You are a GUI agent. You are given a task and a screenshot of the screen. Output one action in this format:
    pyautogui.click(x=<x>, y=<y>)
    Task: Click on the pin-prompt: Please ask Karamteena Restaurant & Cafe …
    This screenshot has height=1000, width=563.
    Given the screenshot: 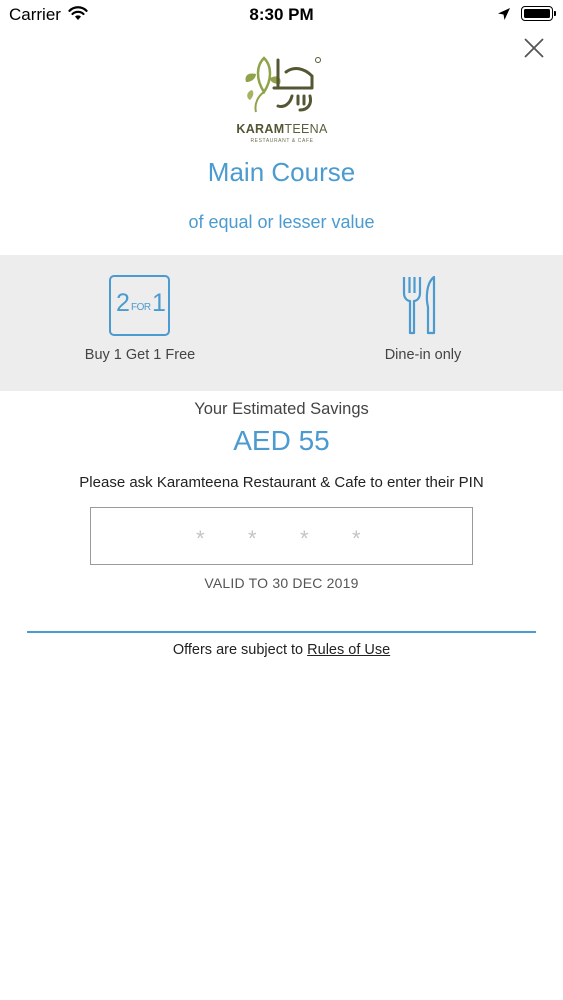 What is the action you would take?
    pyautogui.click(x=281, y=482)
    